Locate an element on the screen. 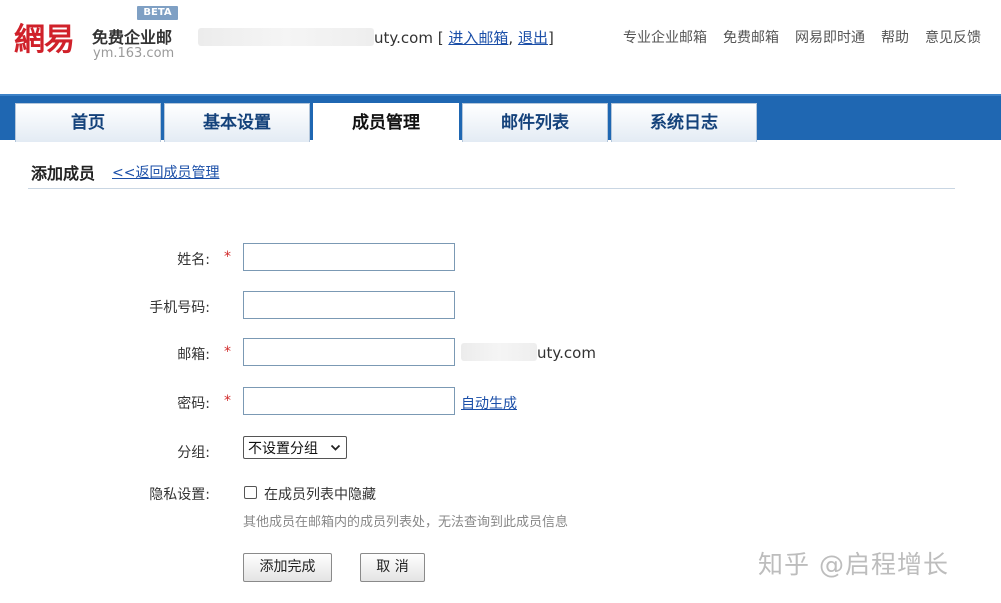 This screenshot has height=603, width=1001. page-title: 添加成员 is located at coordinates (63, 173).